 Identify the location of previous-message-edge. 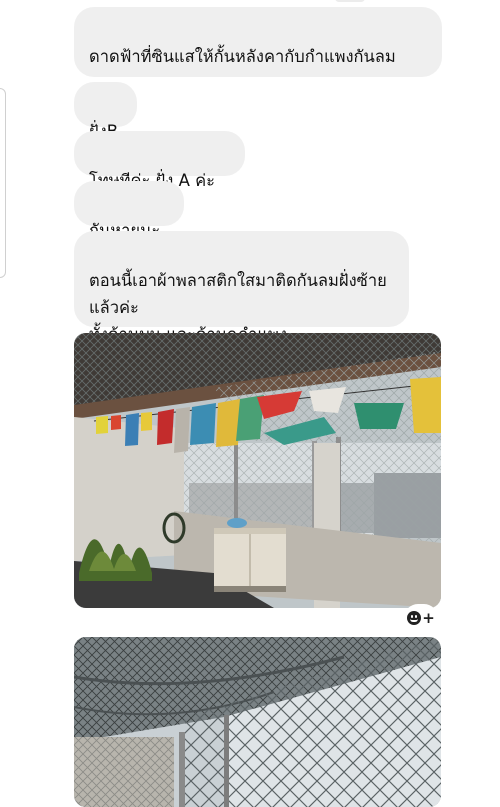
(350, 1).